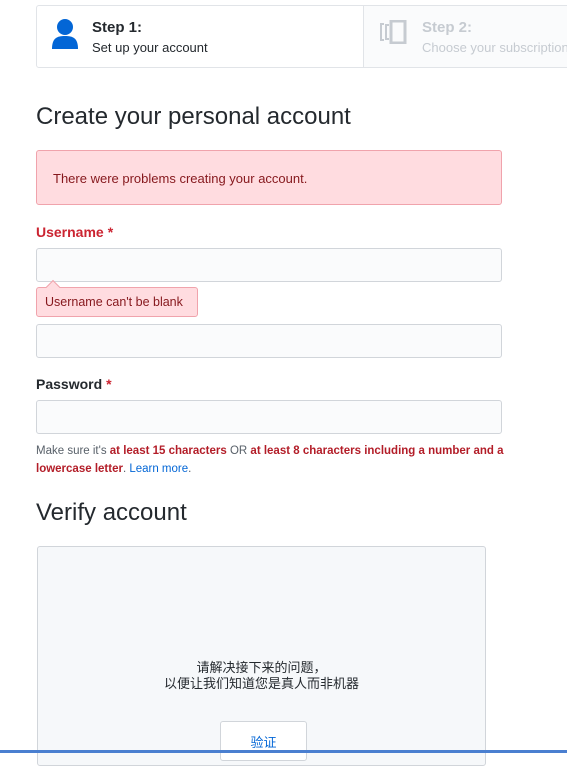 This screenshot has height=766, width=567. Describe the element at coordinates (494, 47) in the screenshot. I see `step-2-description: Choose your subscription` at that location.